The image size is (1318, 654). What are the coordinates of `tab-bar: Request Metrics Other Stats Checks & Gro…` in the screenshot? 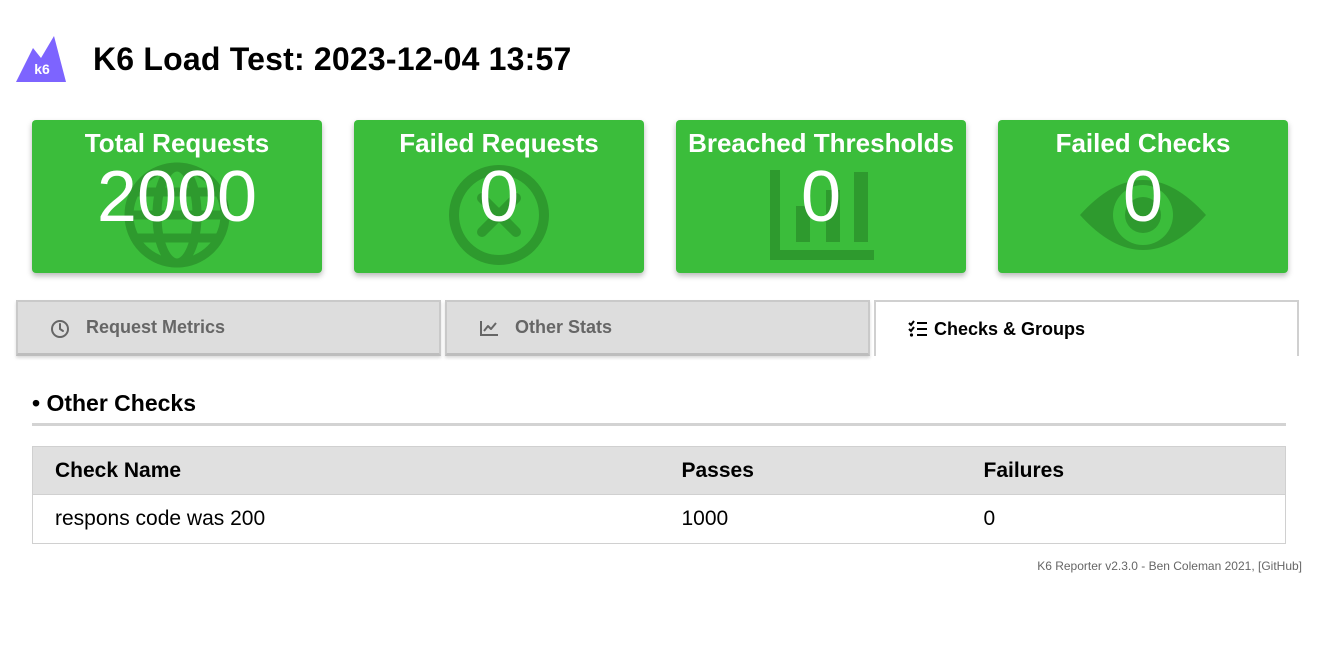 It's located at (657, 328).